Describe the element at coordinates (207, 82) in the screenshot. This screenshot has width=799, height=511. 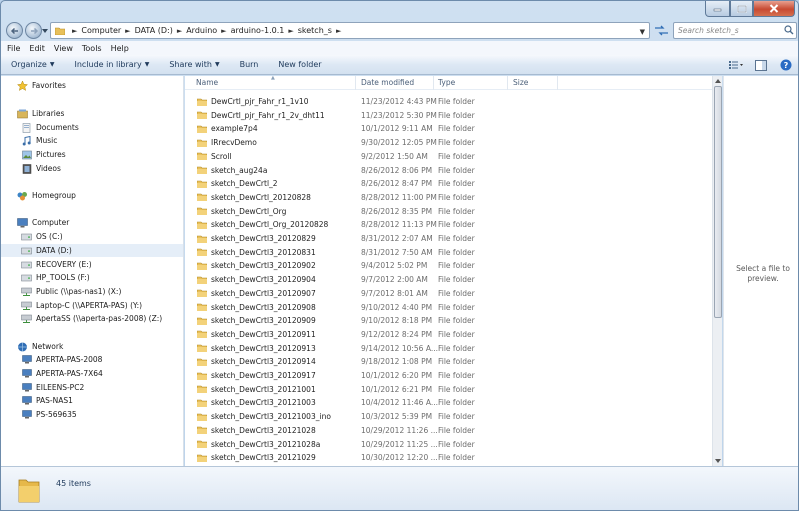
I see `column-header-name: Name` at that location.